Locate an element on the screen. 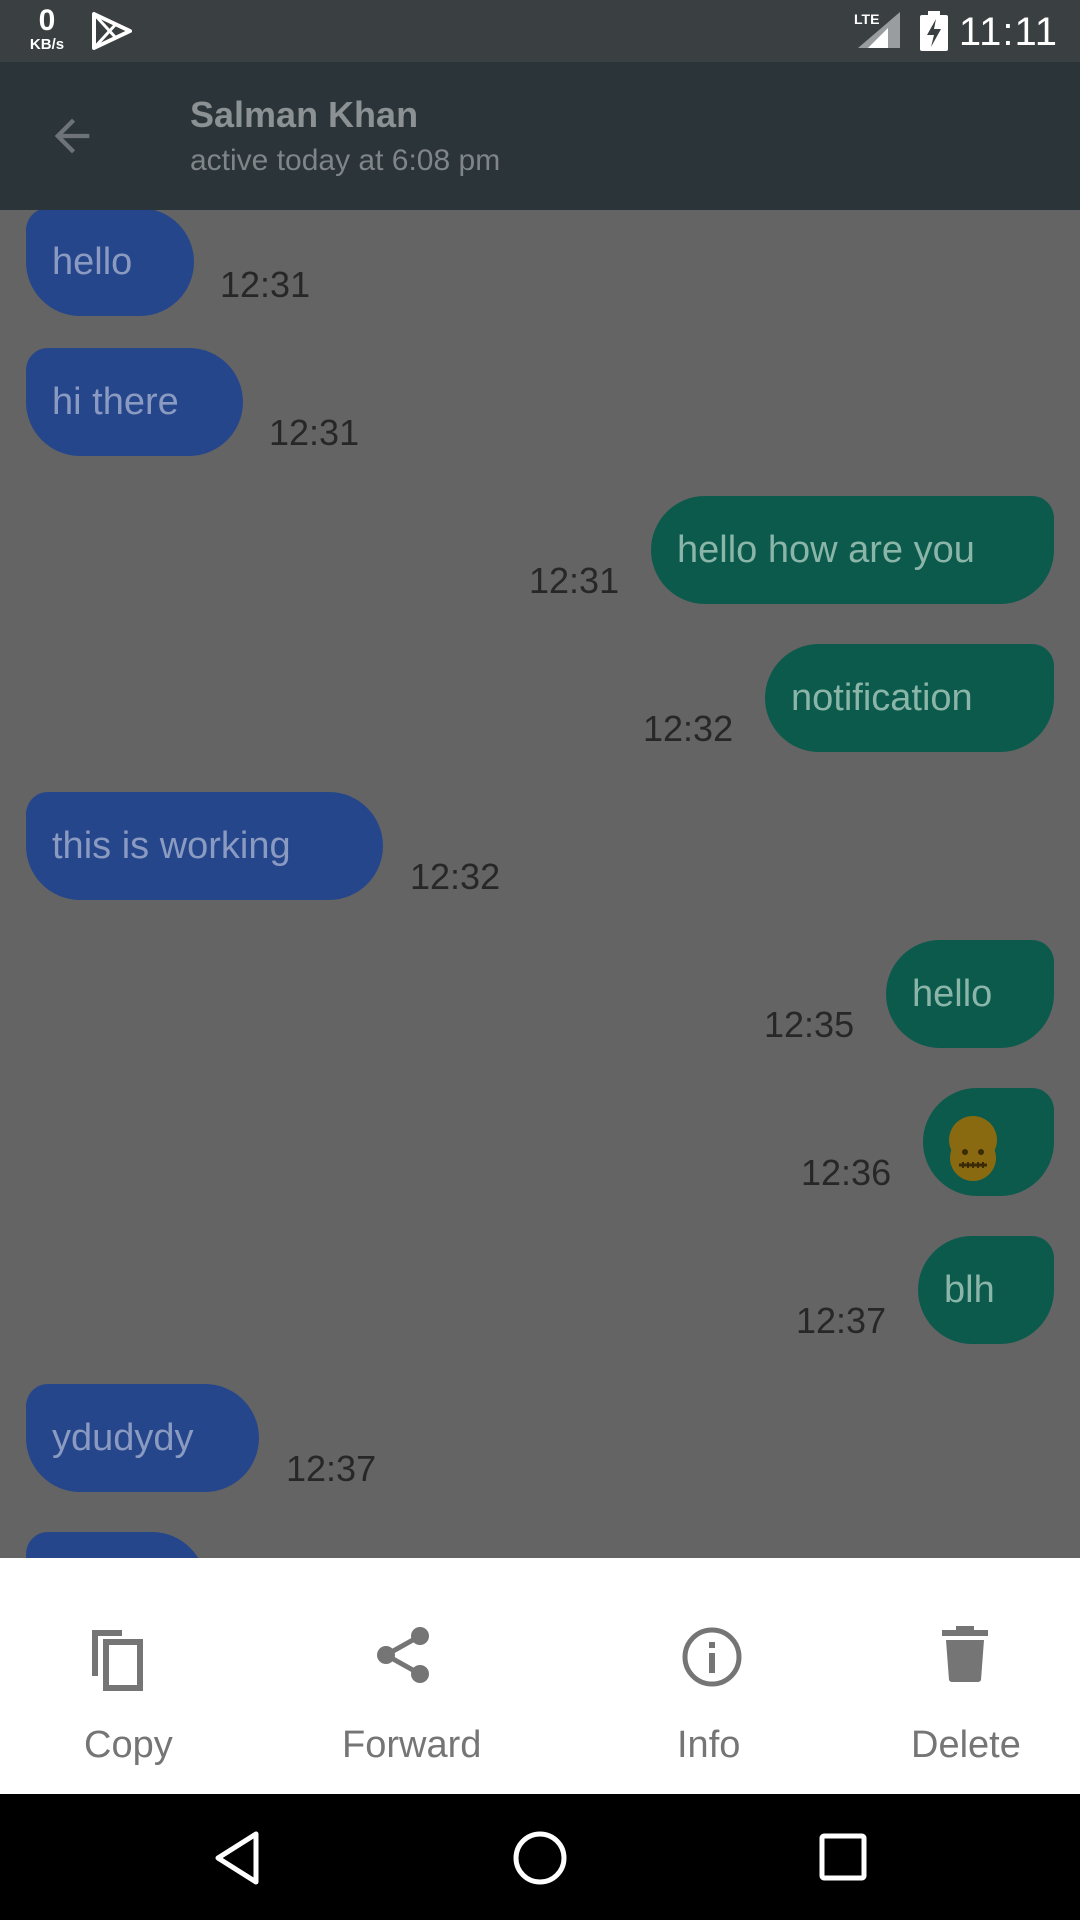 The width and height of the screenshot is (1080, 1920). message-actions-sheet: Copy Forward Info Delete is located at coordinates (540, 1676).